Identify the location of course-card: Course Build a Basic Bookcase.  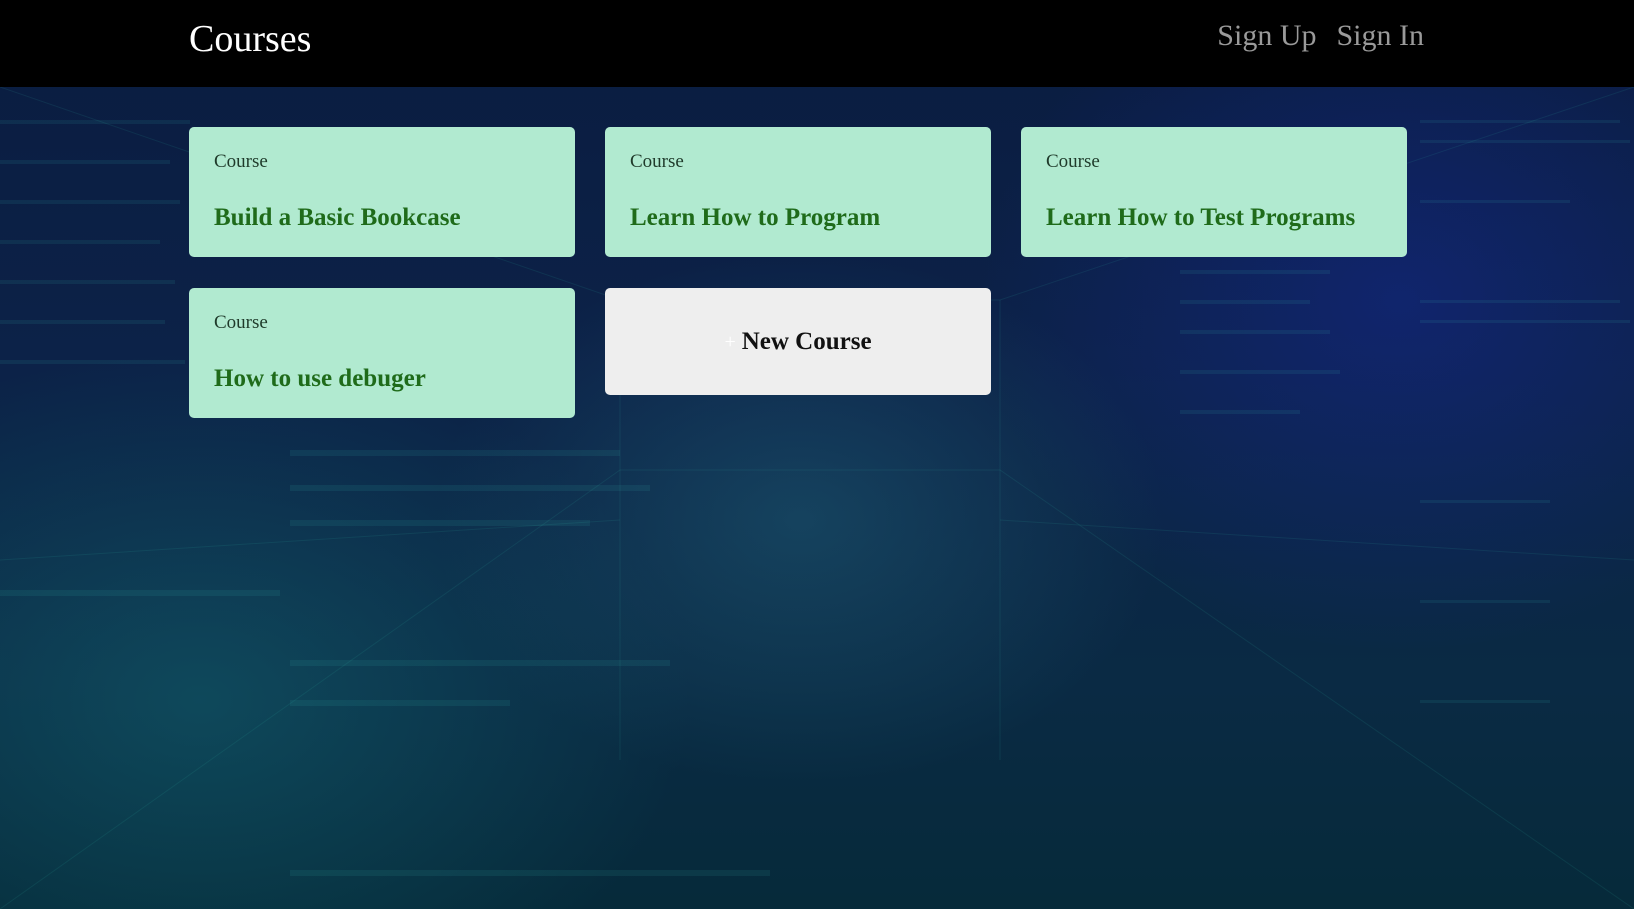
(382, 192).